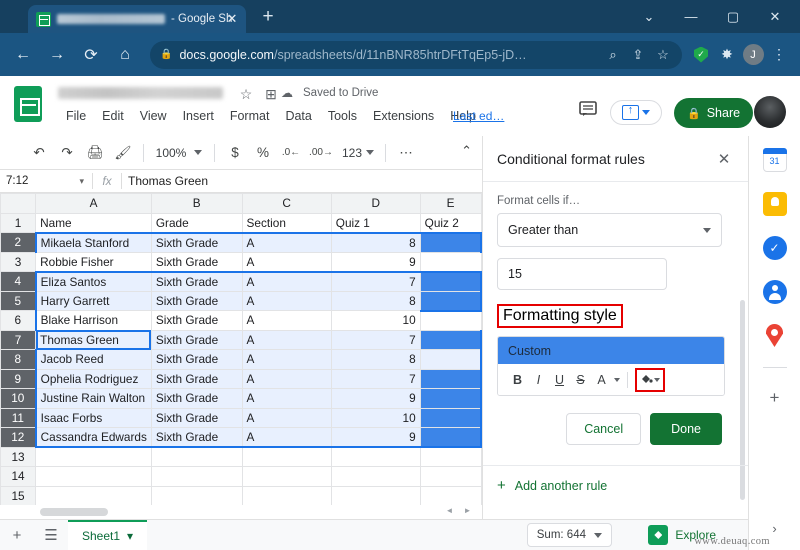  I want to click on share-button: 🔒 Share, so click(714, 113).